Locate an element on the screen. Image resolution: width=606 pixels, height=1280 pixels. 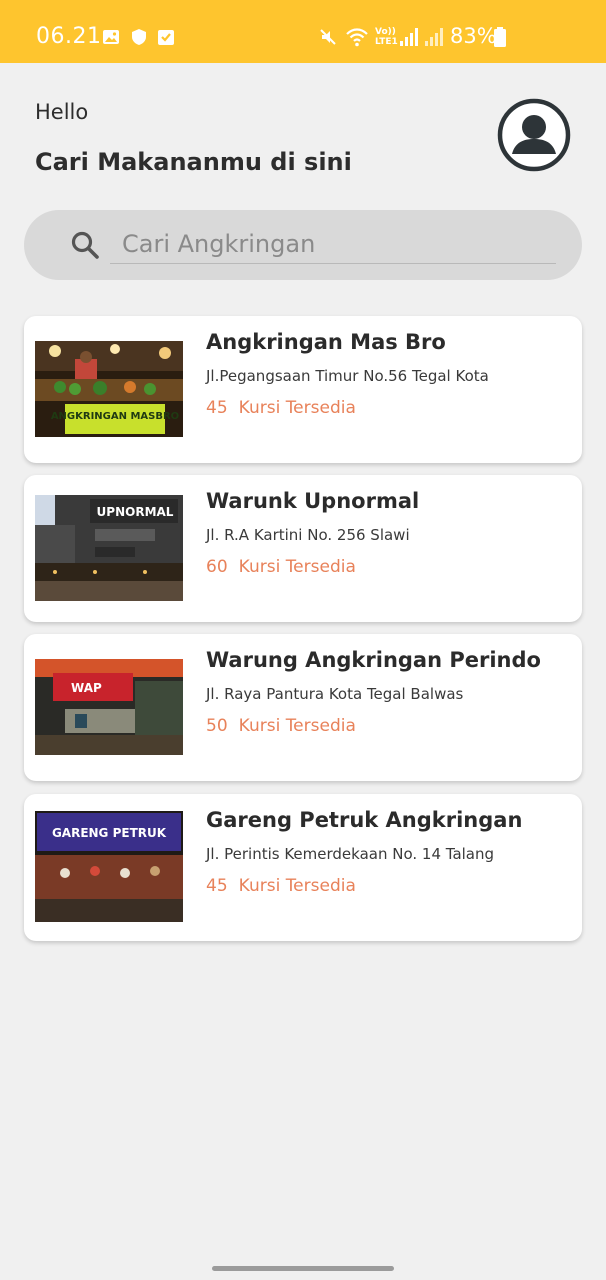
search-placeholder: Cari Angkringan is located at coordinates (219, 244).